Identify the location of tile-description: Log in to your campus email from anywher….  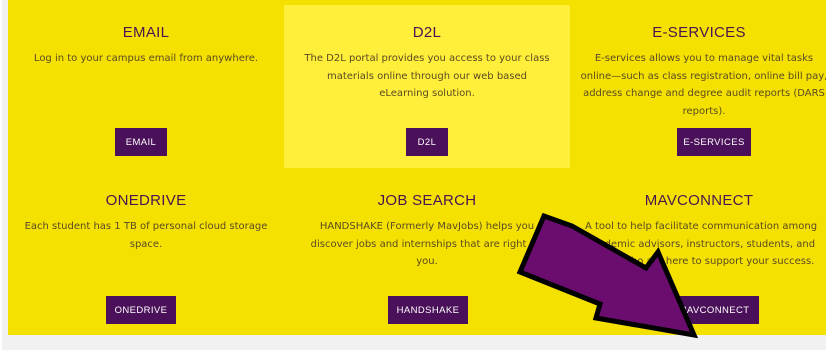
(146, 58).